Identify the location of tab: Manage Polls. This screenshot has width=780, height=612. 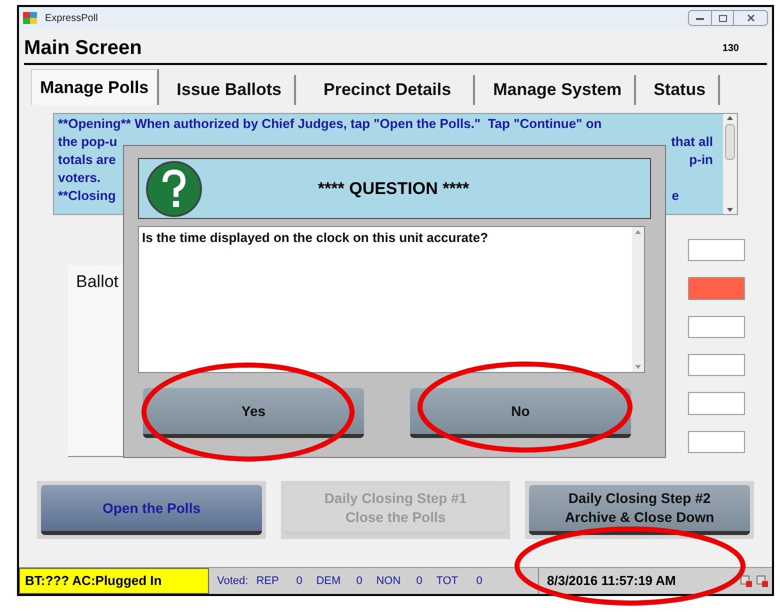
(95, 87).